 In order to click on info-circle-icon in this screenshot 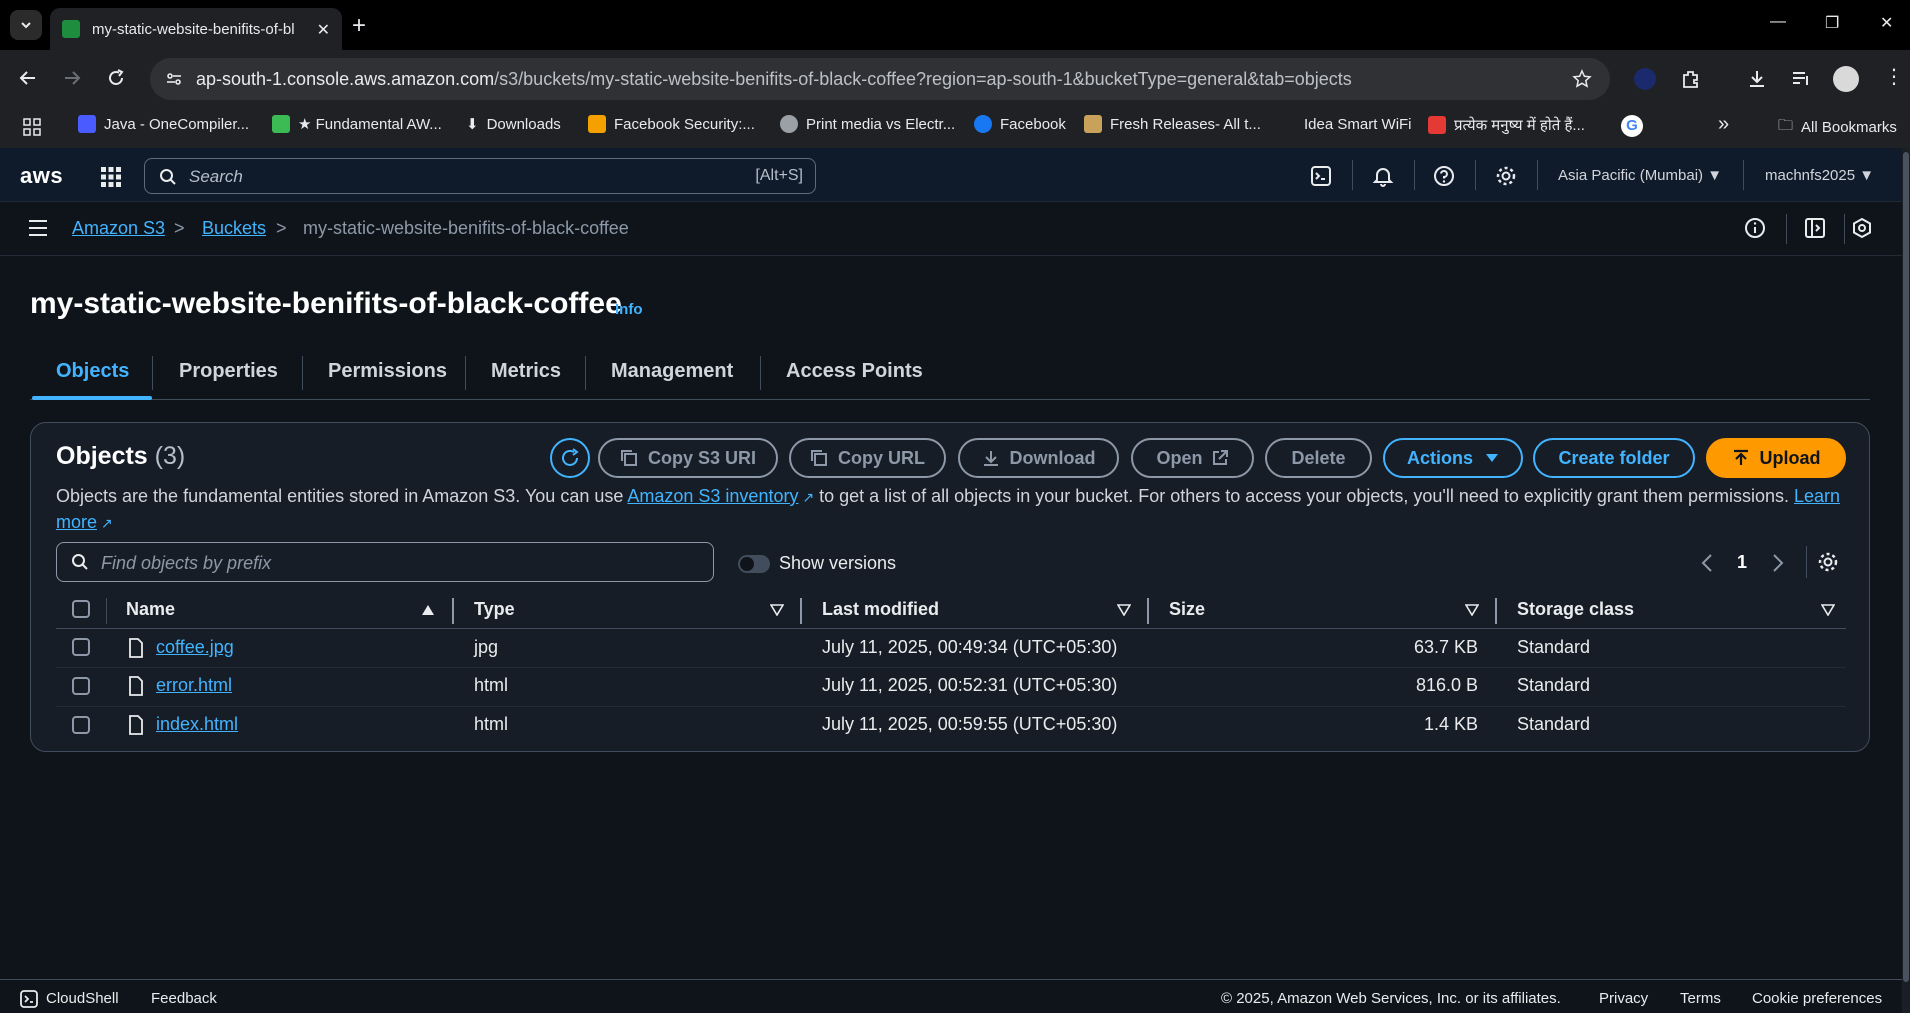, I will do `click(1755, 228)`.